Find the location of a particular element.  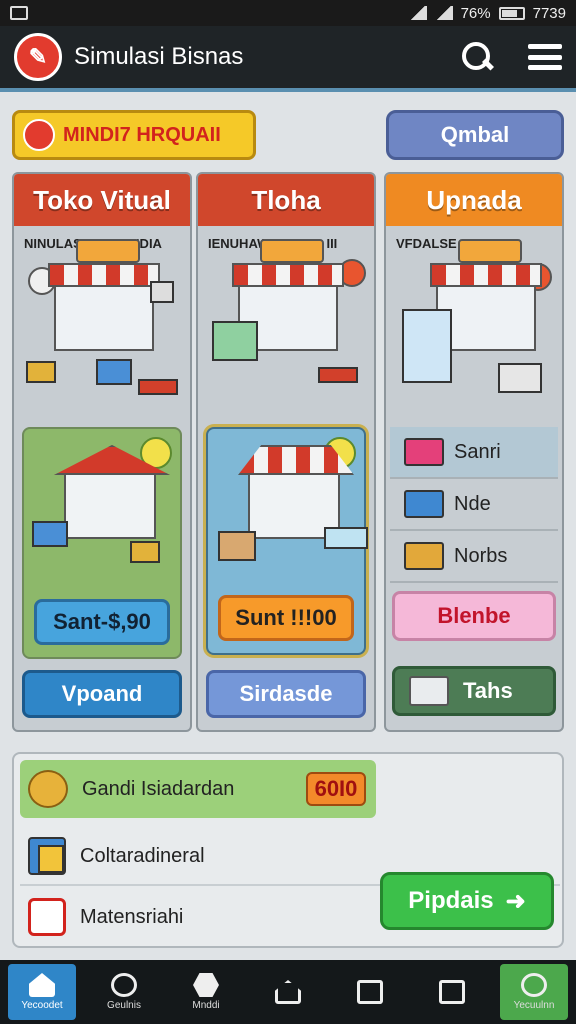

collateral-label: Coltaradineral is located at coordinates (142, 855).